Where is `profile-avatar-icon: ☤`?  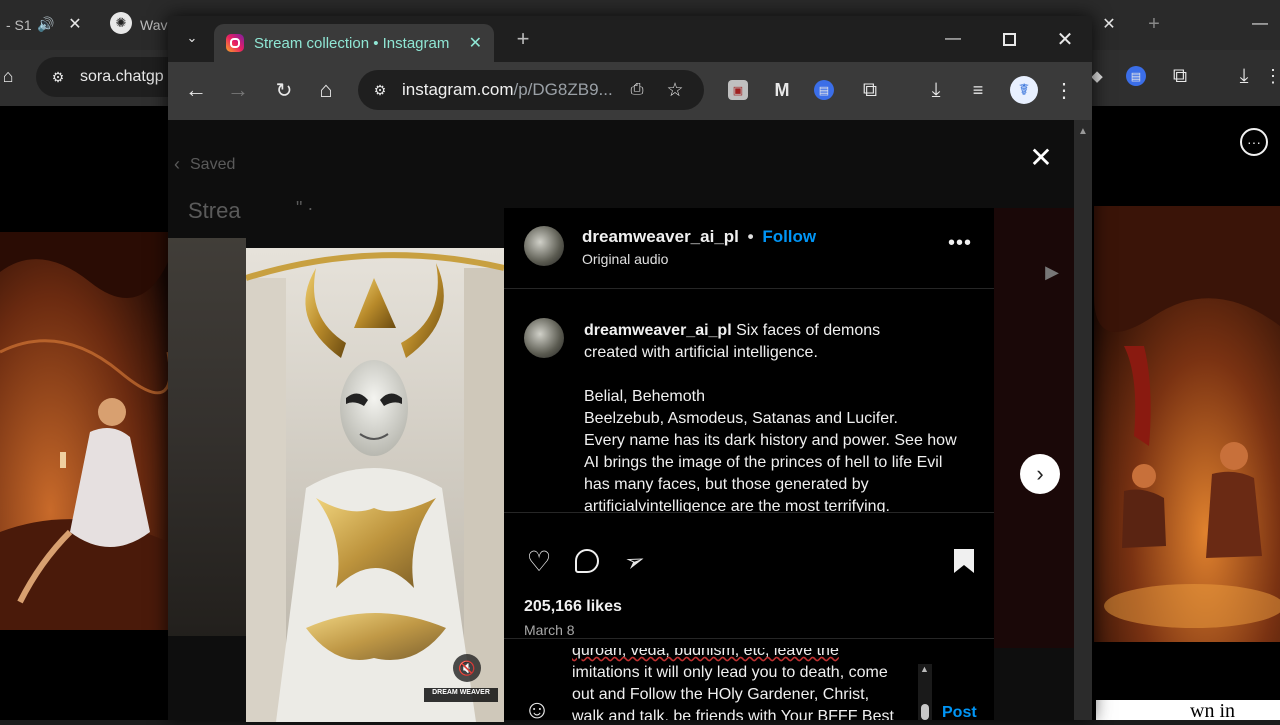 profile-avatar-icon: ☤ is located at coordinates (1024, 90).